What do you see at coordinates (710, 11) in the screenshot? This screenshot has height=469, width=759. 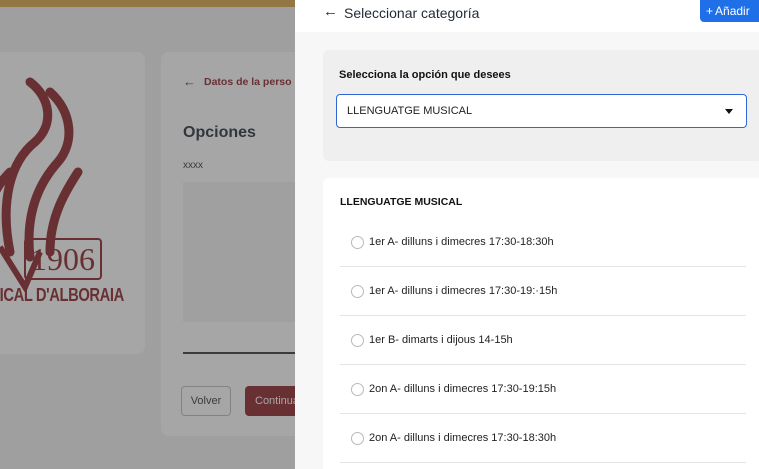 I see `plus-icon: +` at bounding box center [710, 11].